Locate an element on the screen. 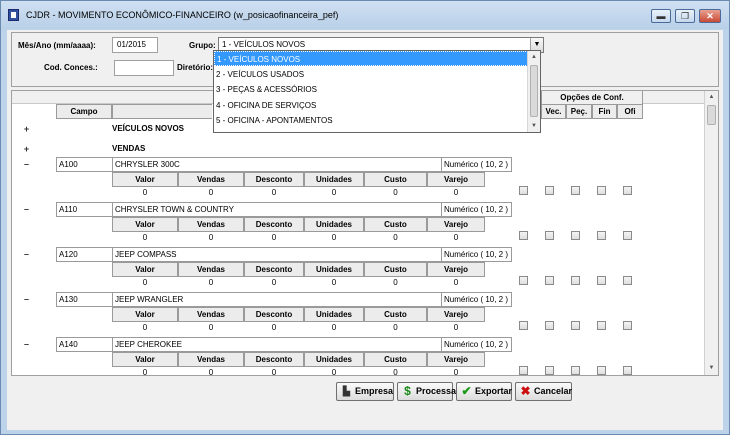 Image resolution: width=730 pixels, height=435 pixels. group-label-vendas: VENDAS is located at coordinates (129, 148).